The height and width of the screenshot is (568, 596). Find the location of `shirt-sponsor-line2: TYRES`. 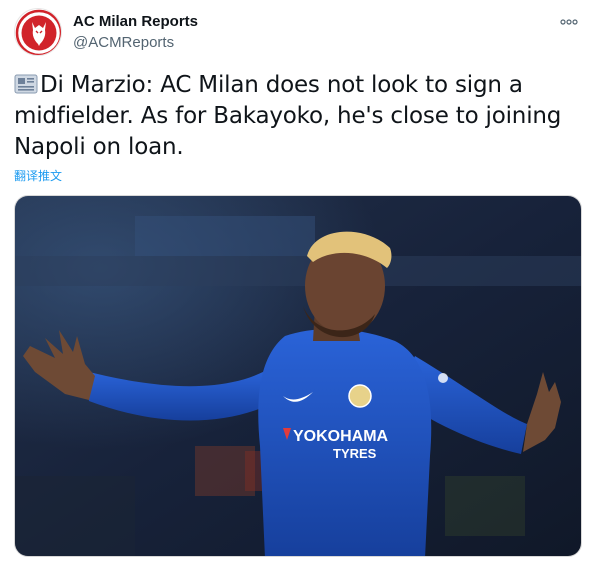

shirt-sponsor-line2: TYRES is located at coordinates (355, 453).